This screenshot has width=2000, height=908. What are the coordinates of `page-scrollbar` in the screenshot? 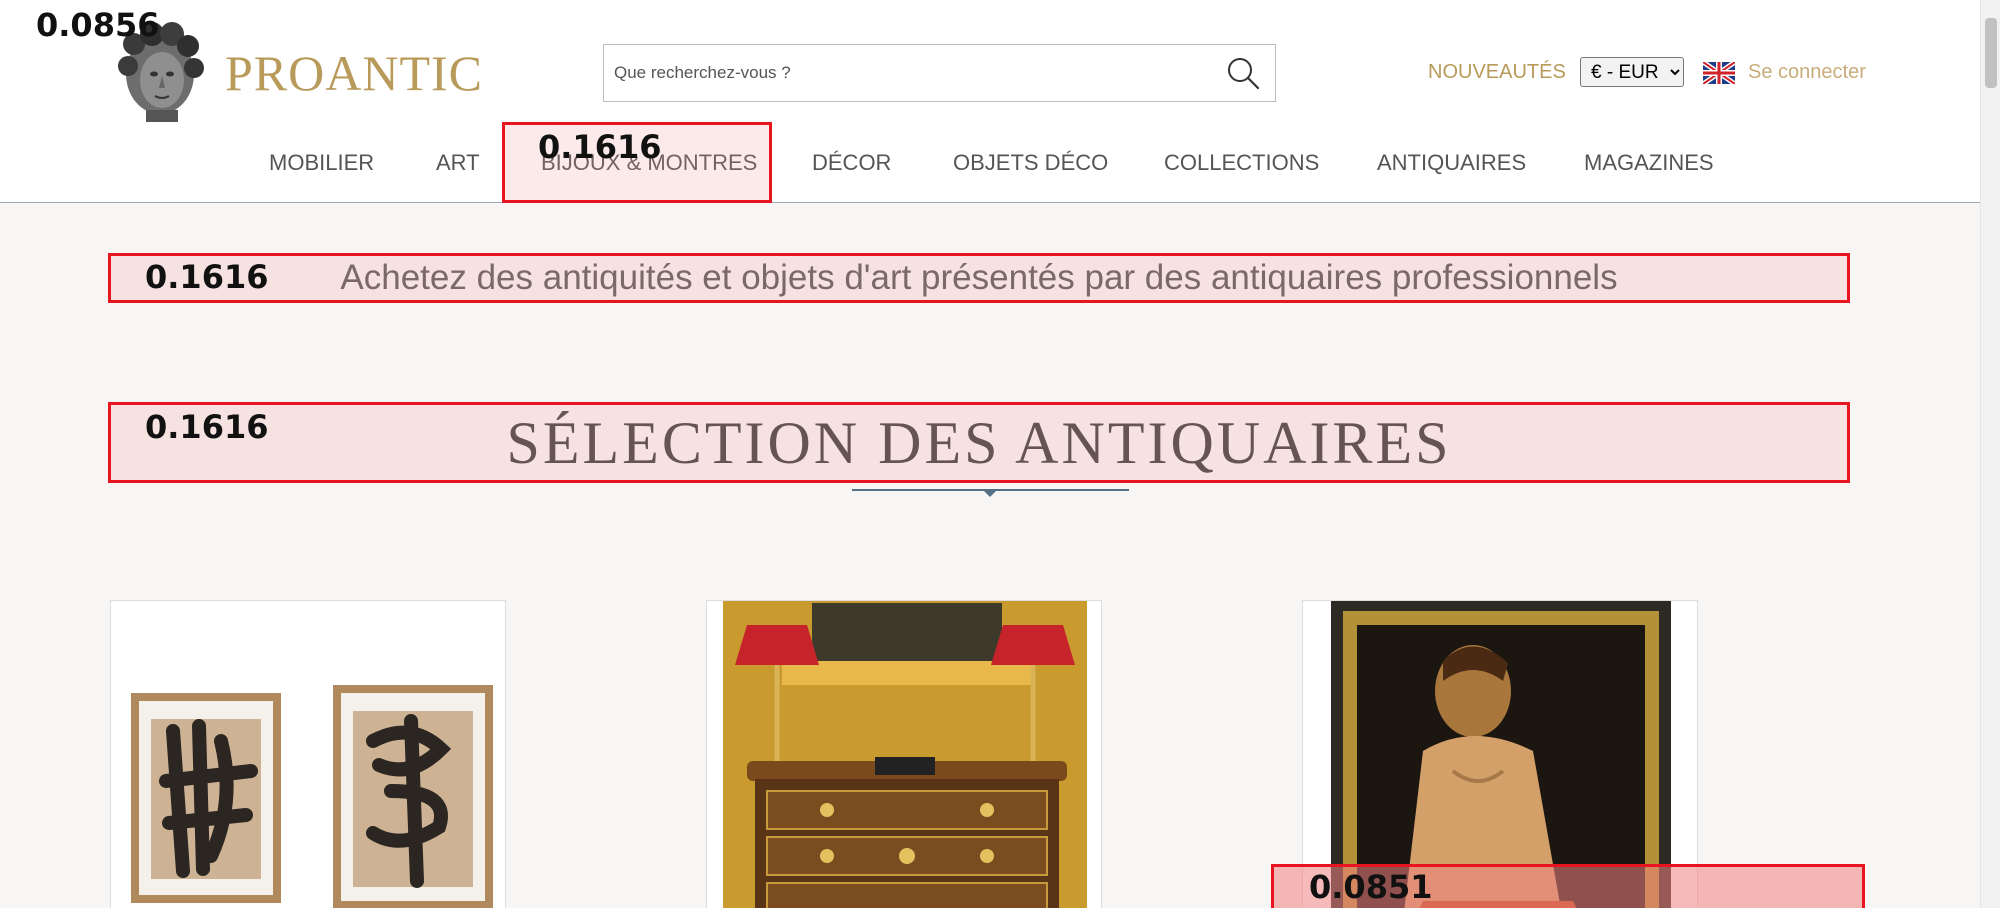 It's located at (1990, 454).